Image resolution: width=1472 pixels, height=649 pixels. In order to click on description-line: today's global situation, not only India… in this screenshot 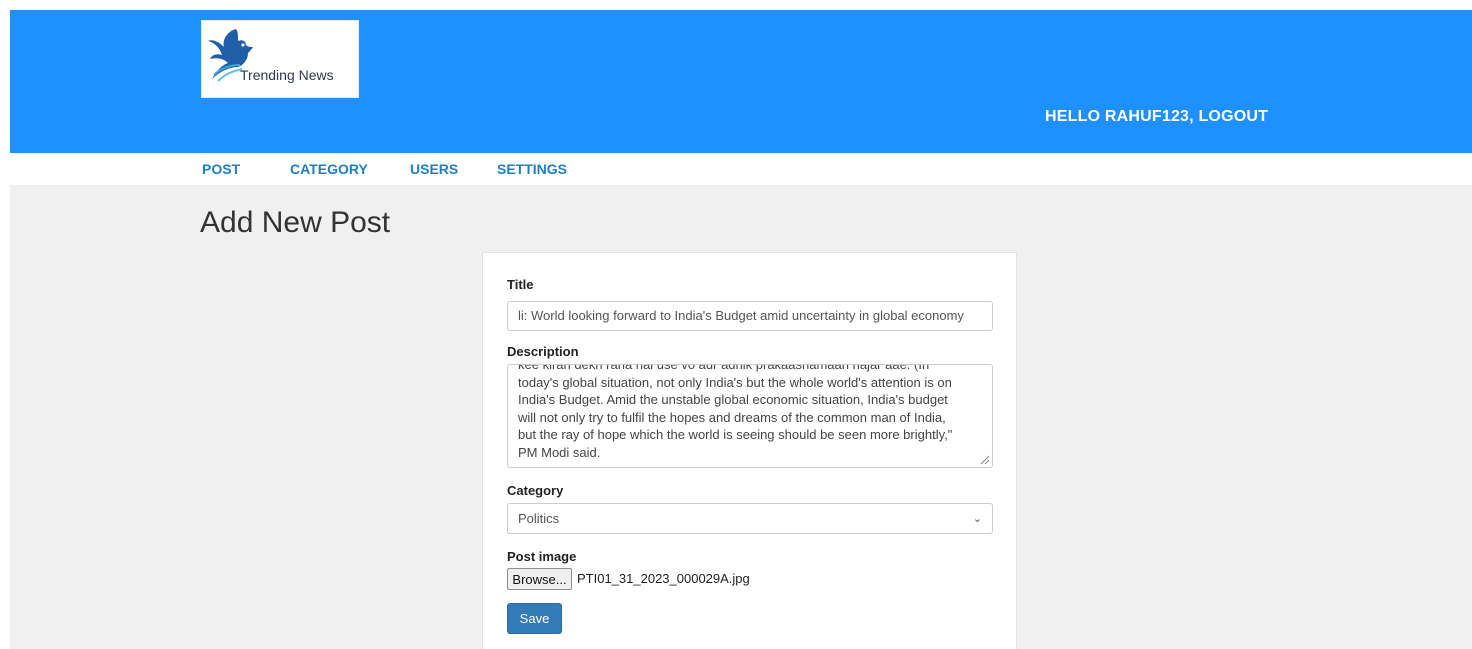, I will do `click(735, 382)`.